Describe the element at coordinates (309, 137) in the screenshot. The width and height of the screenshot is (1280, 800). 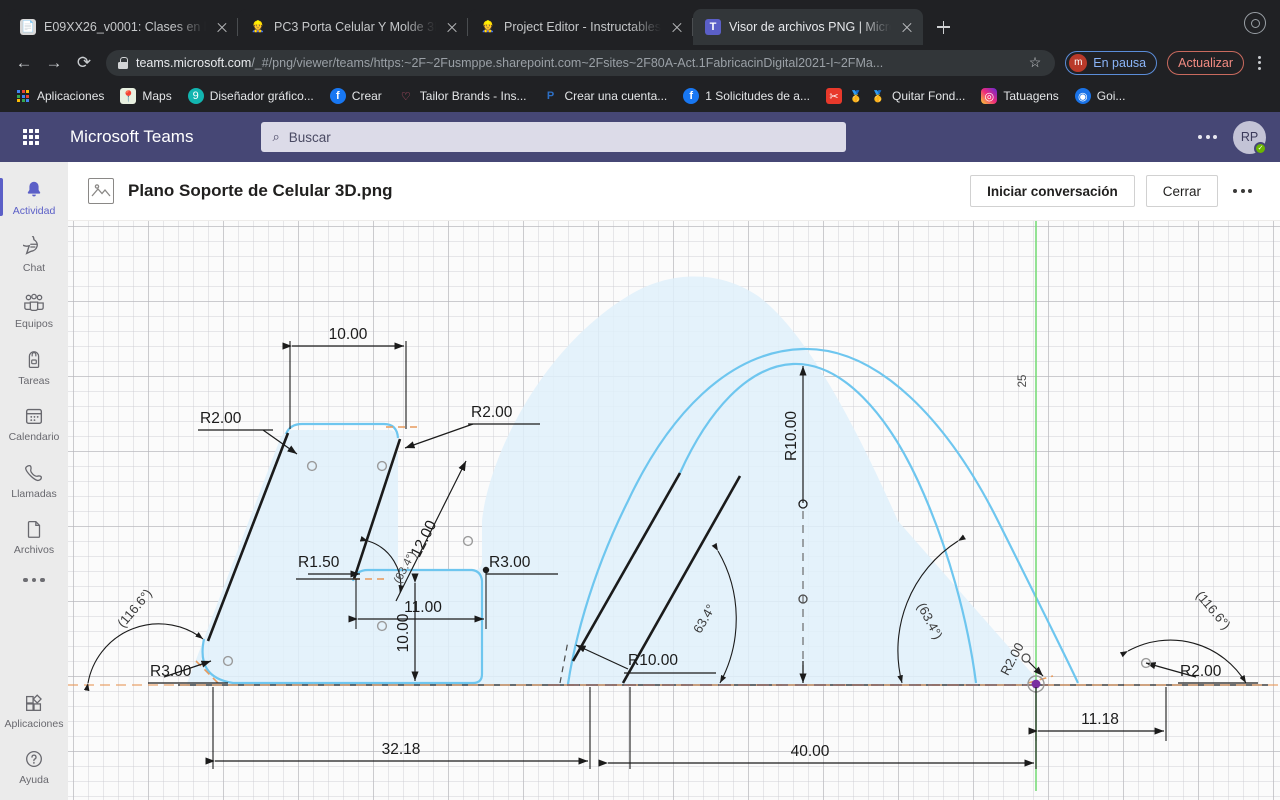
I see `search-placeholder: Buscar` at that location.